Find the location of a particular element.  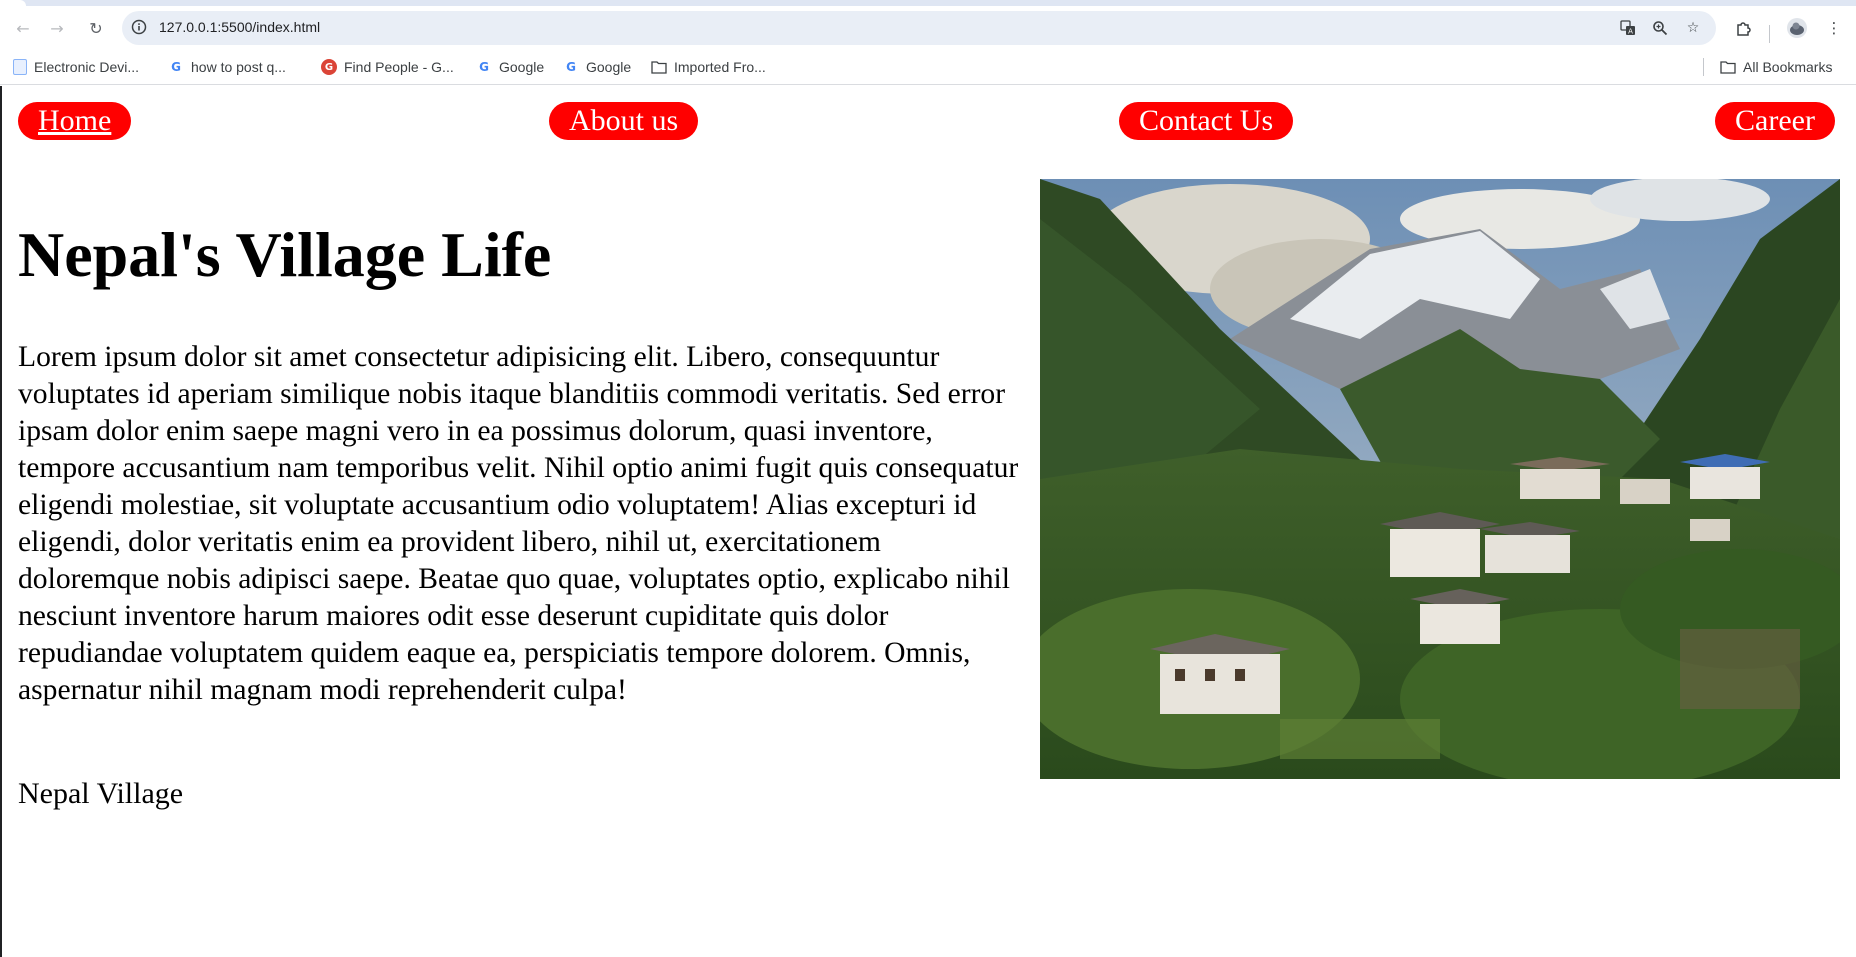

url-text: 127.0.0.1:5500/index.html is located at coordinates (240, 27).